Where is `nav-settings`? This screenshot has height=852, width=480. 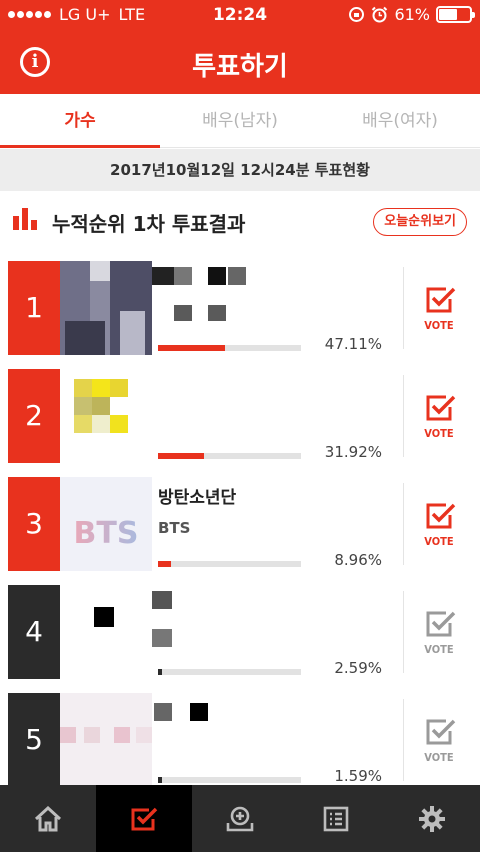 nav-settings is located at coordinates (432, 818).